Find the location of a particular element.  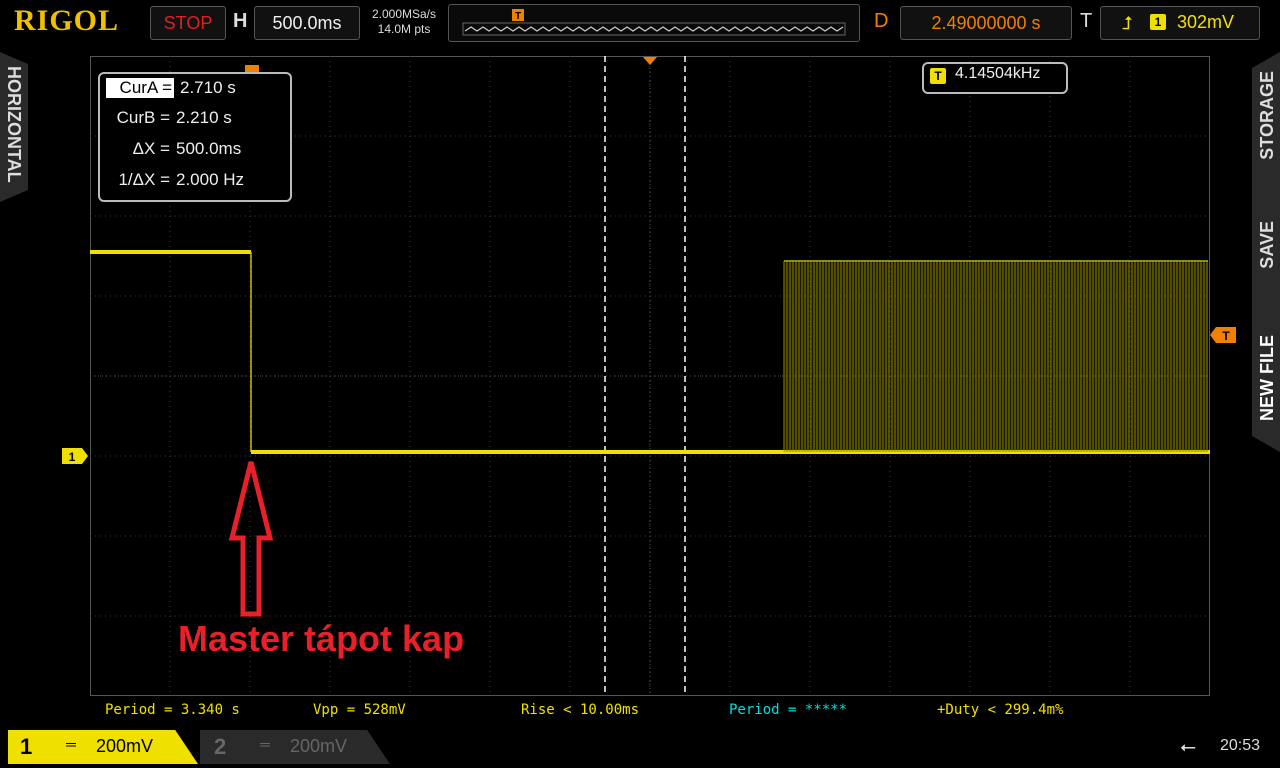

memory-overview-waveform: T is located at coordinates (654, 22).